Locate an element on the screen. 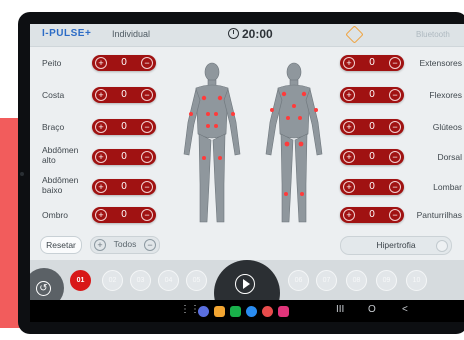 This screenshot has height=340, width=464. program-button-03: 03 is located at coordinates (140, 280).